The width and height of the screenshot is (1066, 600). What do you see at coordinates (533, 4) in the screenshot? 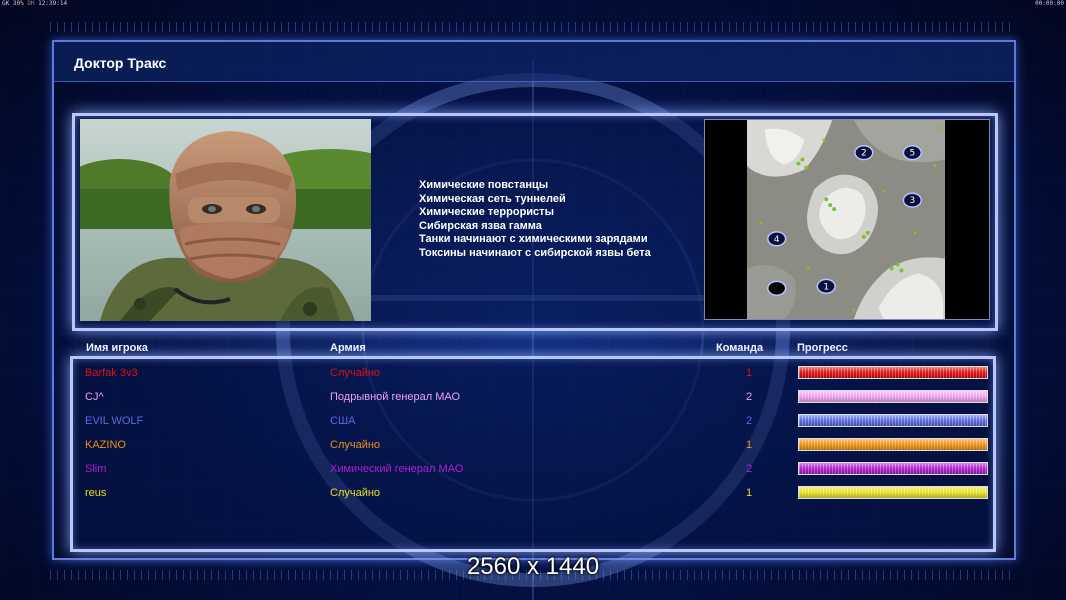
I see `status-bar: GK 30% DH 12:39:14 00:00:00` at bounding box center [533, 4].